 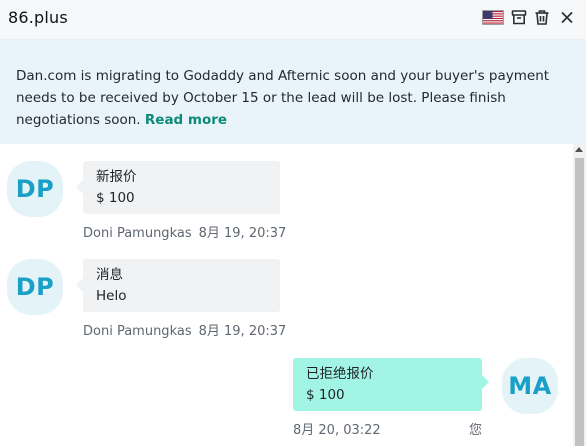 What do you see at coordinates (178, 187) in the screenshot?
I see `offer-message-bubble: 新报价 $ 100` at bounding box center [178, 187].